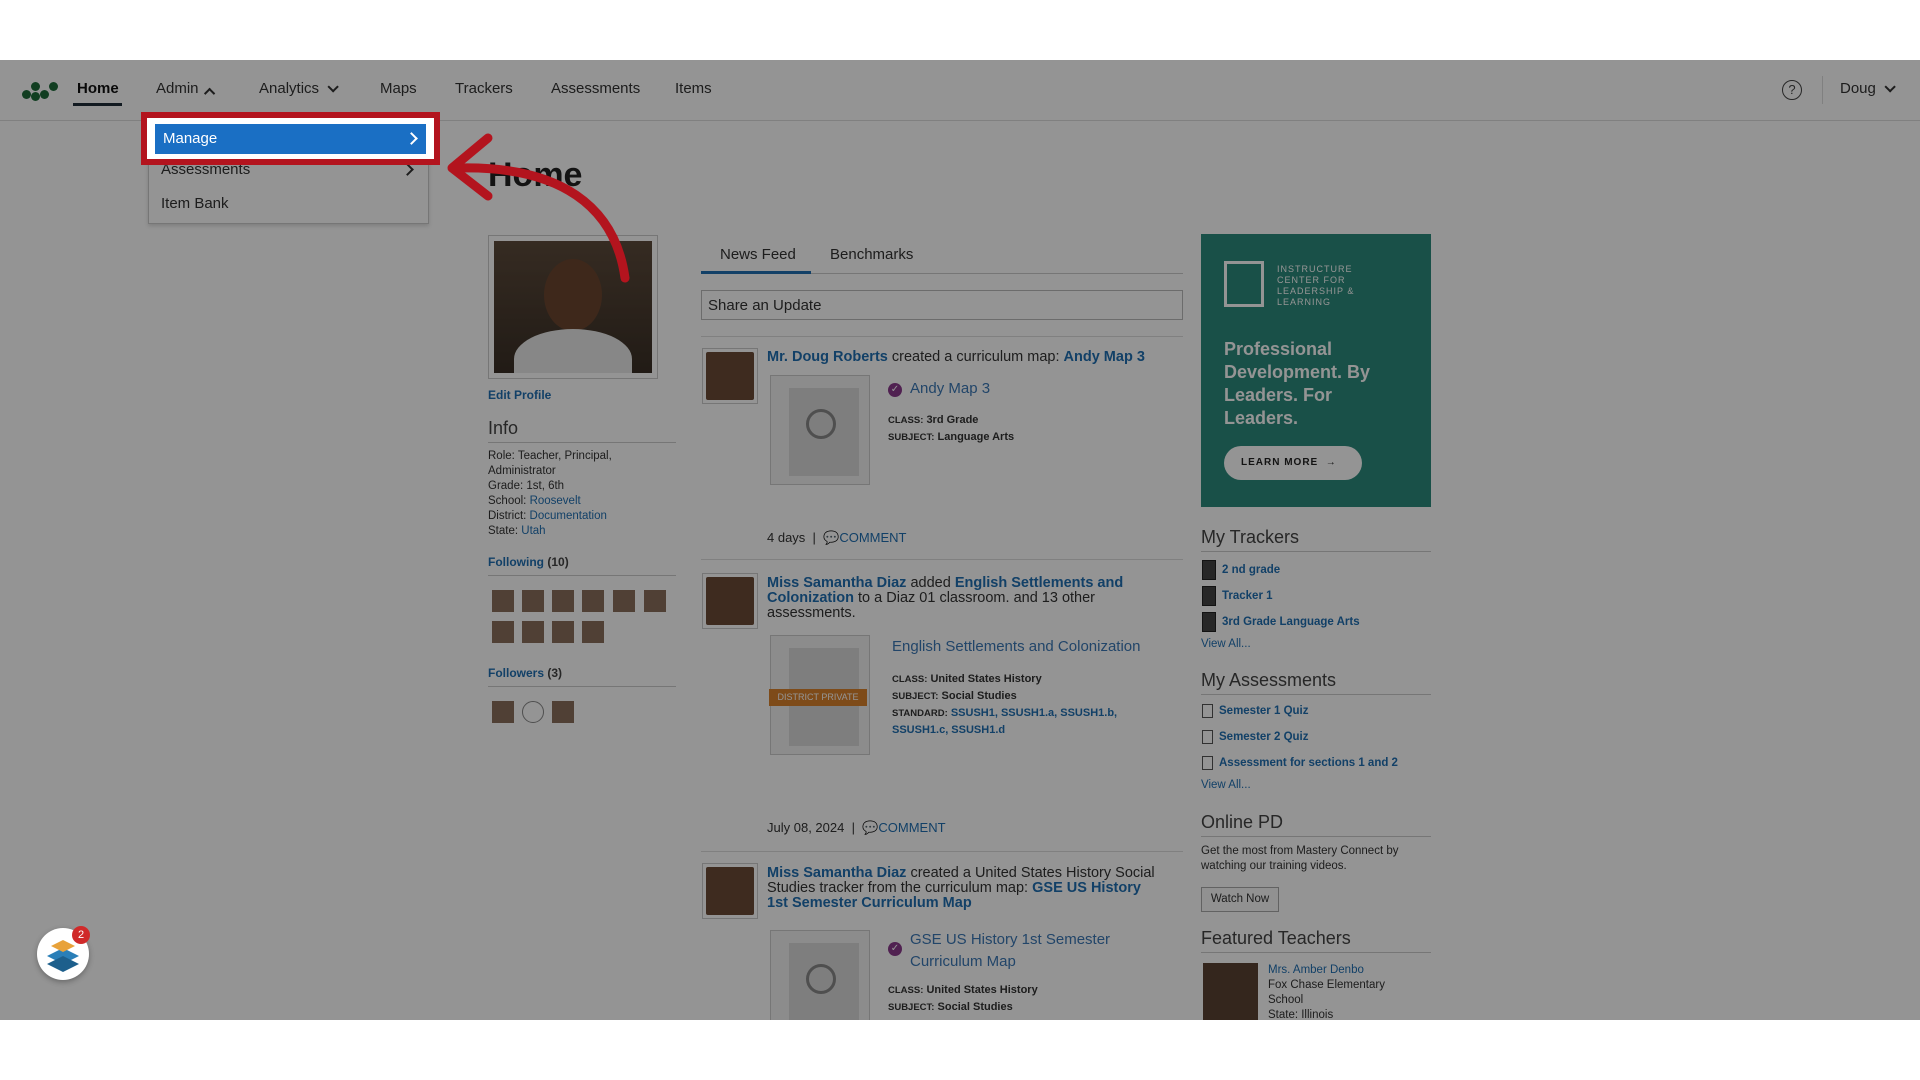 The image size is (1920, 1080). What do you see at coordinates (81, 935) in the screenshot?
I see `notification-badge: 2` at bounding box center [81, 935].